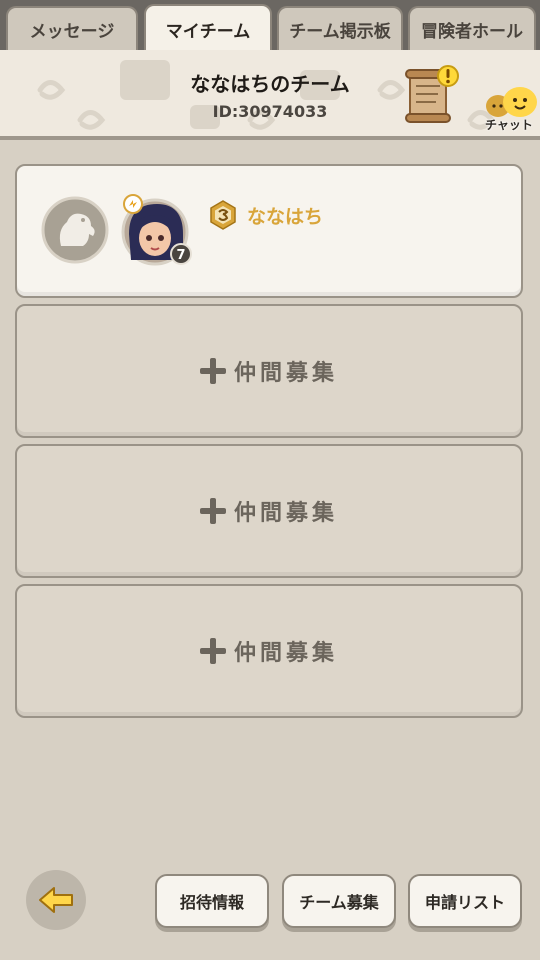 Image resolution: width=540 pixels, height=960 pixels. I want to click on tab-adventurer-hall: 冒険者ホール, so click(472, 28).